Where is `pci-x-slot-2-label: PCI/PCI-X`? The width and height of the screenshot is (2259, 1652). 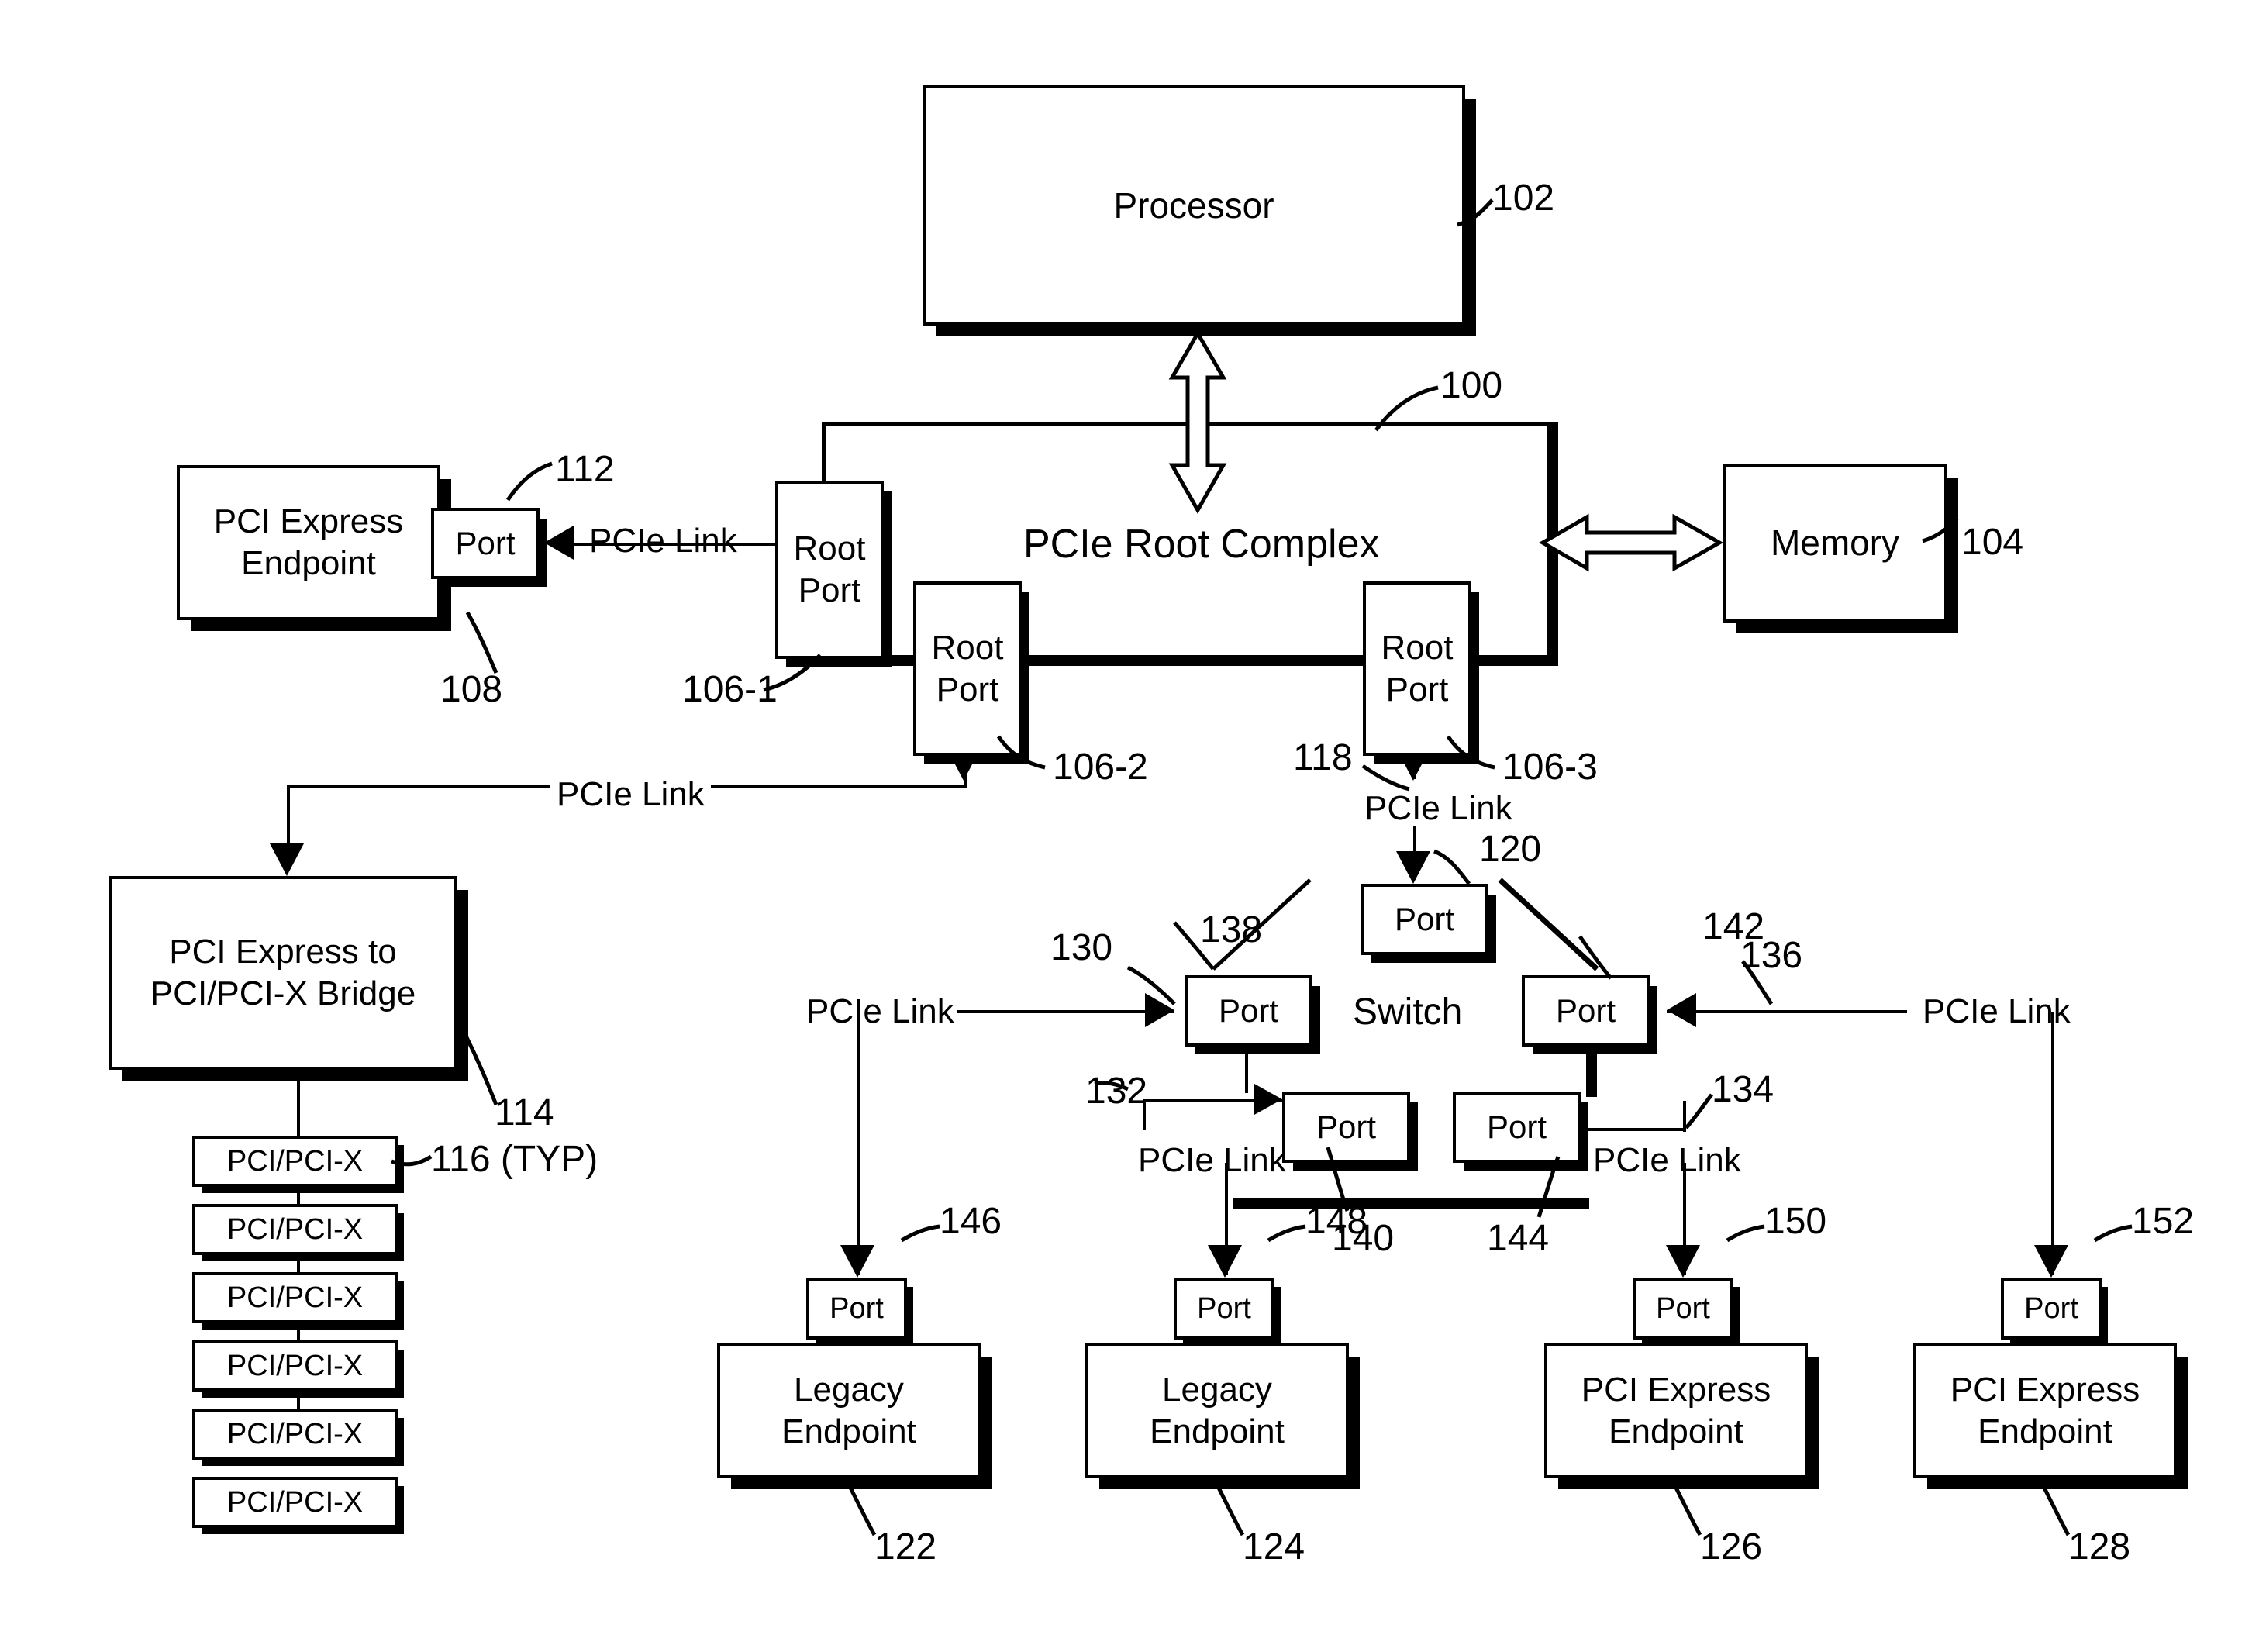 pci-x-slot-2-label: PCI/PCI-X is located at coordinates (295, 1229).